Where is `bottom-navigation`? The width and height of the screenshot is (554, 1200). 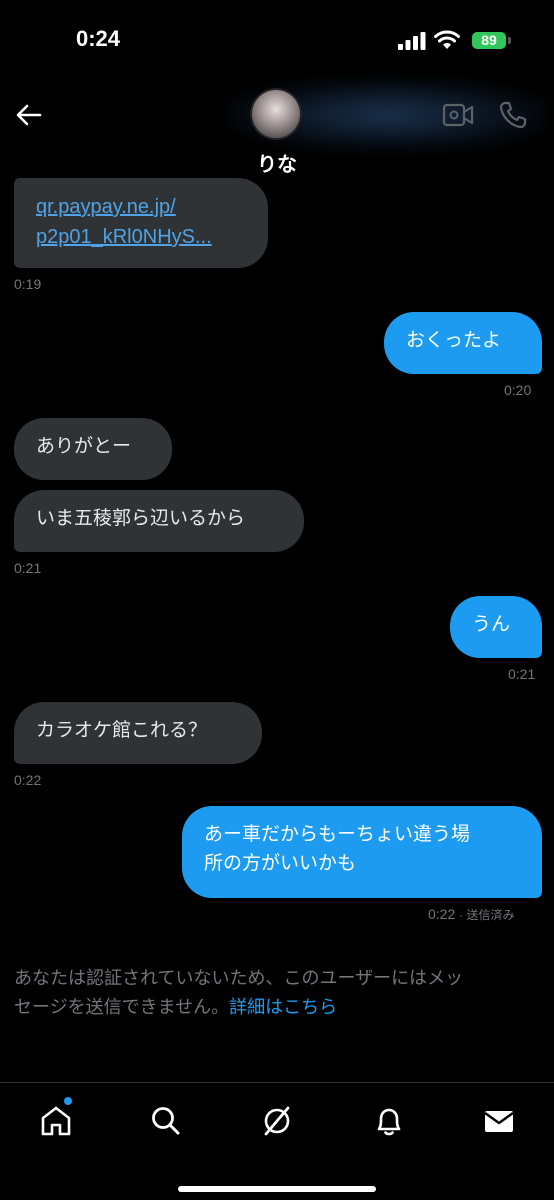 bottom-navigation is located at coordinates (277, 1141).